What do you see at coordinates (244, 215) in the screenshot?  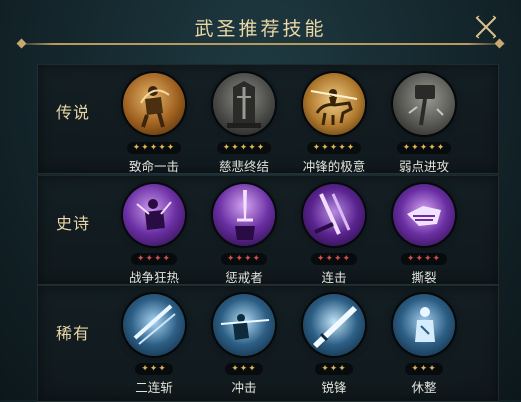 I see `sword-raise-icon` at bounding box center [244, 215].